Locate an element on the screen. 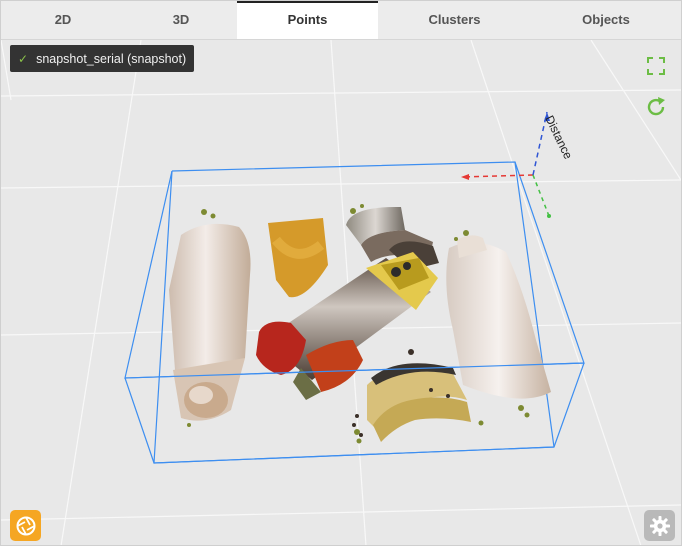 The width and height of the screenshot is (682, 546). axis-gizmo is located at coordinates (505, 164).